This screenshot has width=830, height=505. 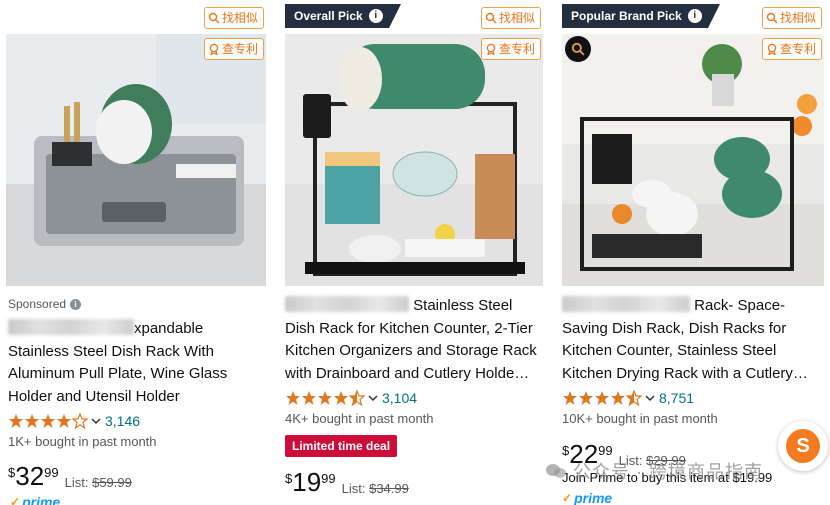 I want to click on wechat-icon, so click(x=556, y=471).